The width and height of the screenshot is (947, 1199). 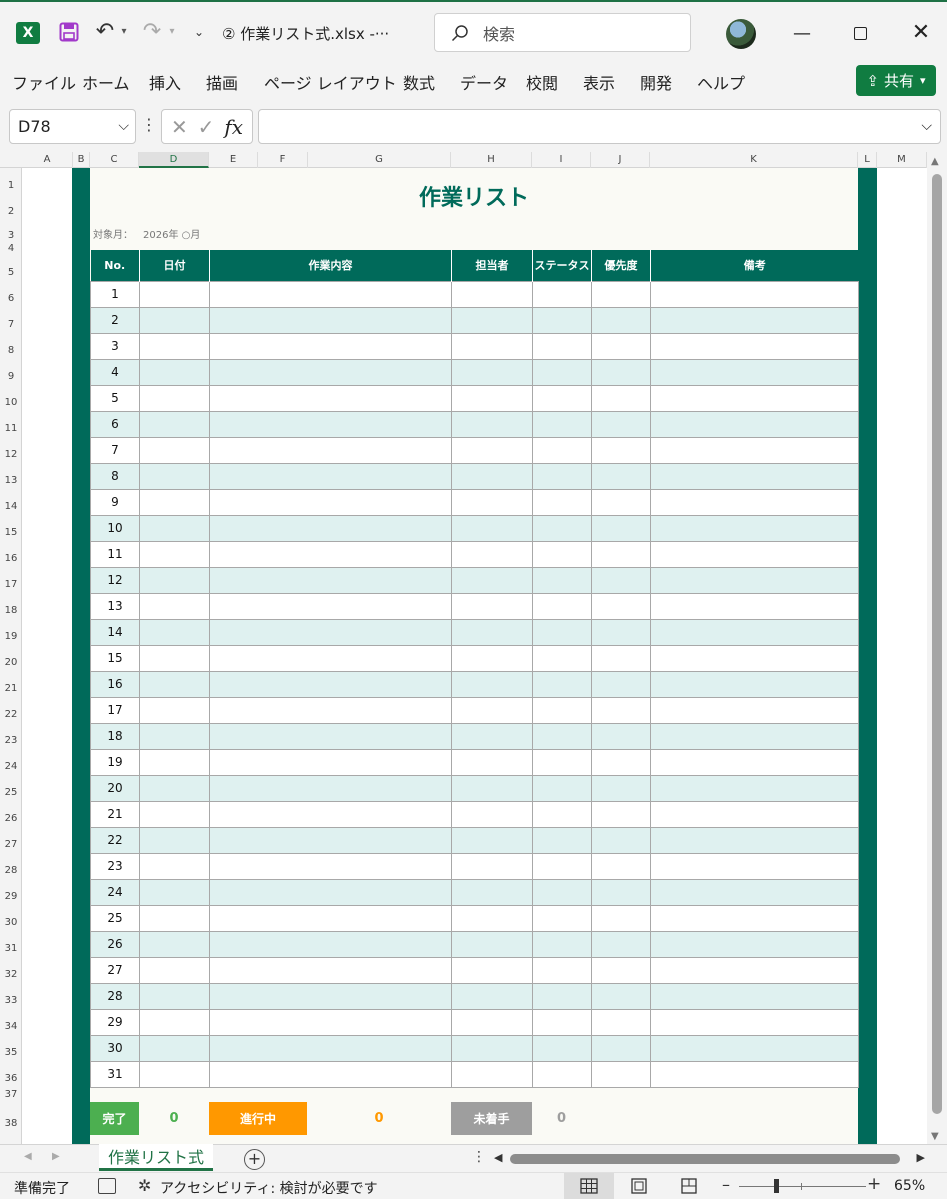 I want to click on column-header-k: K, so click(x=754, y=160).